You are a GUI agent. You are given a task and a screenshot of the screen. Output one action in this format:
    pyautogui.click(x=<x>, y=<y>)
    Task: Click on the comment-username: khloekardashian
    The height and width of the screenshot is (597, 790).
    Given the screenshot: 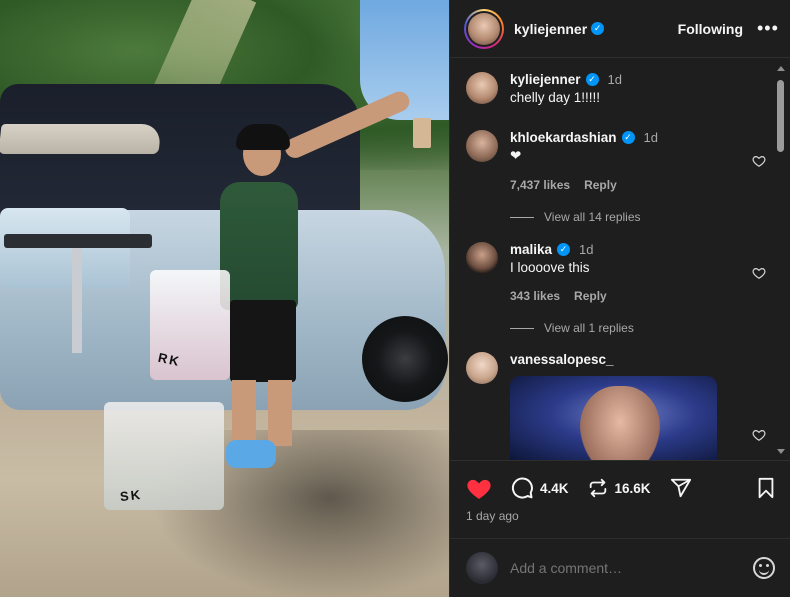 What is the action you would take?
    pyautogui.click(x=563, y=137)
    